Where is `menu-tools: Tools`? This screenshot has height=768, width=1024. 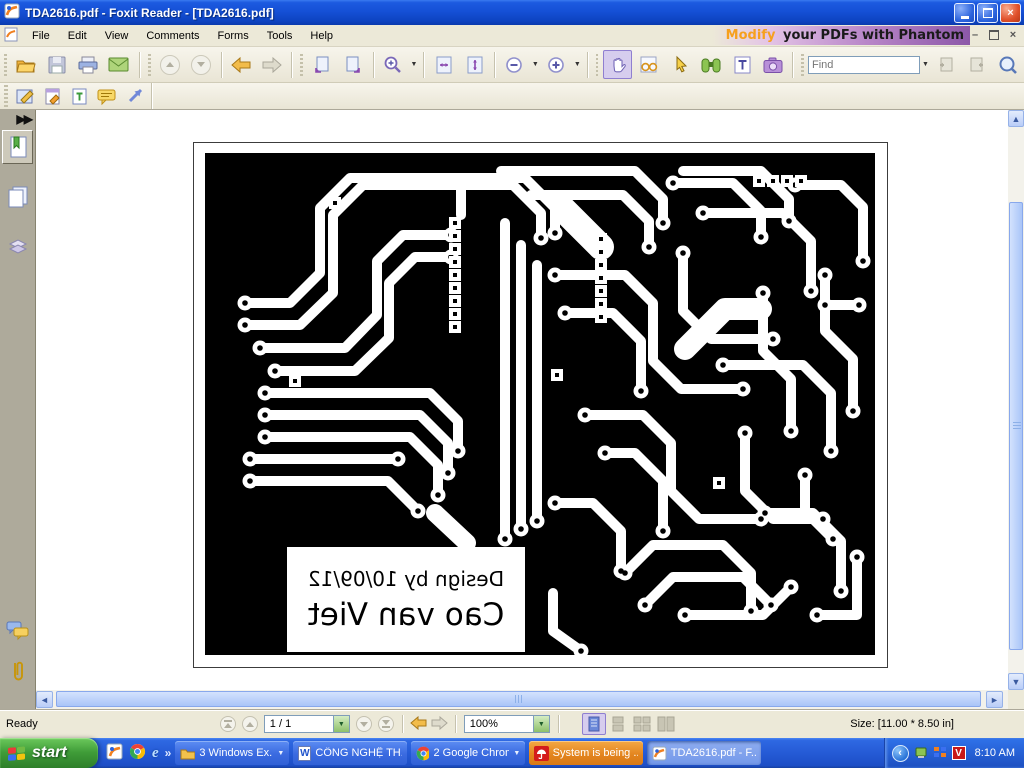
menu-tools: Tools is located at coordinates (280, 36).